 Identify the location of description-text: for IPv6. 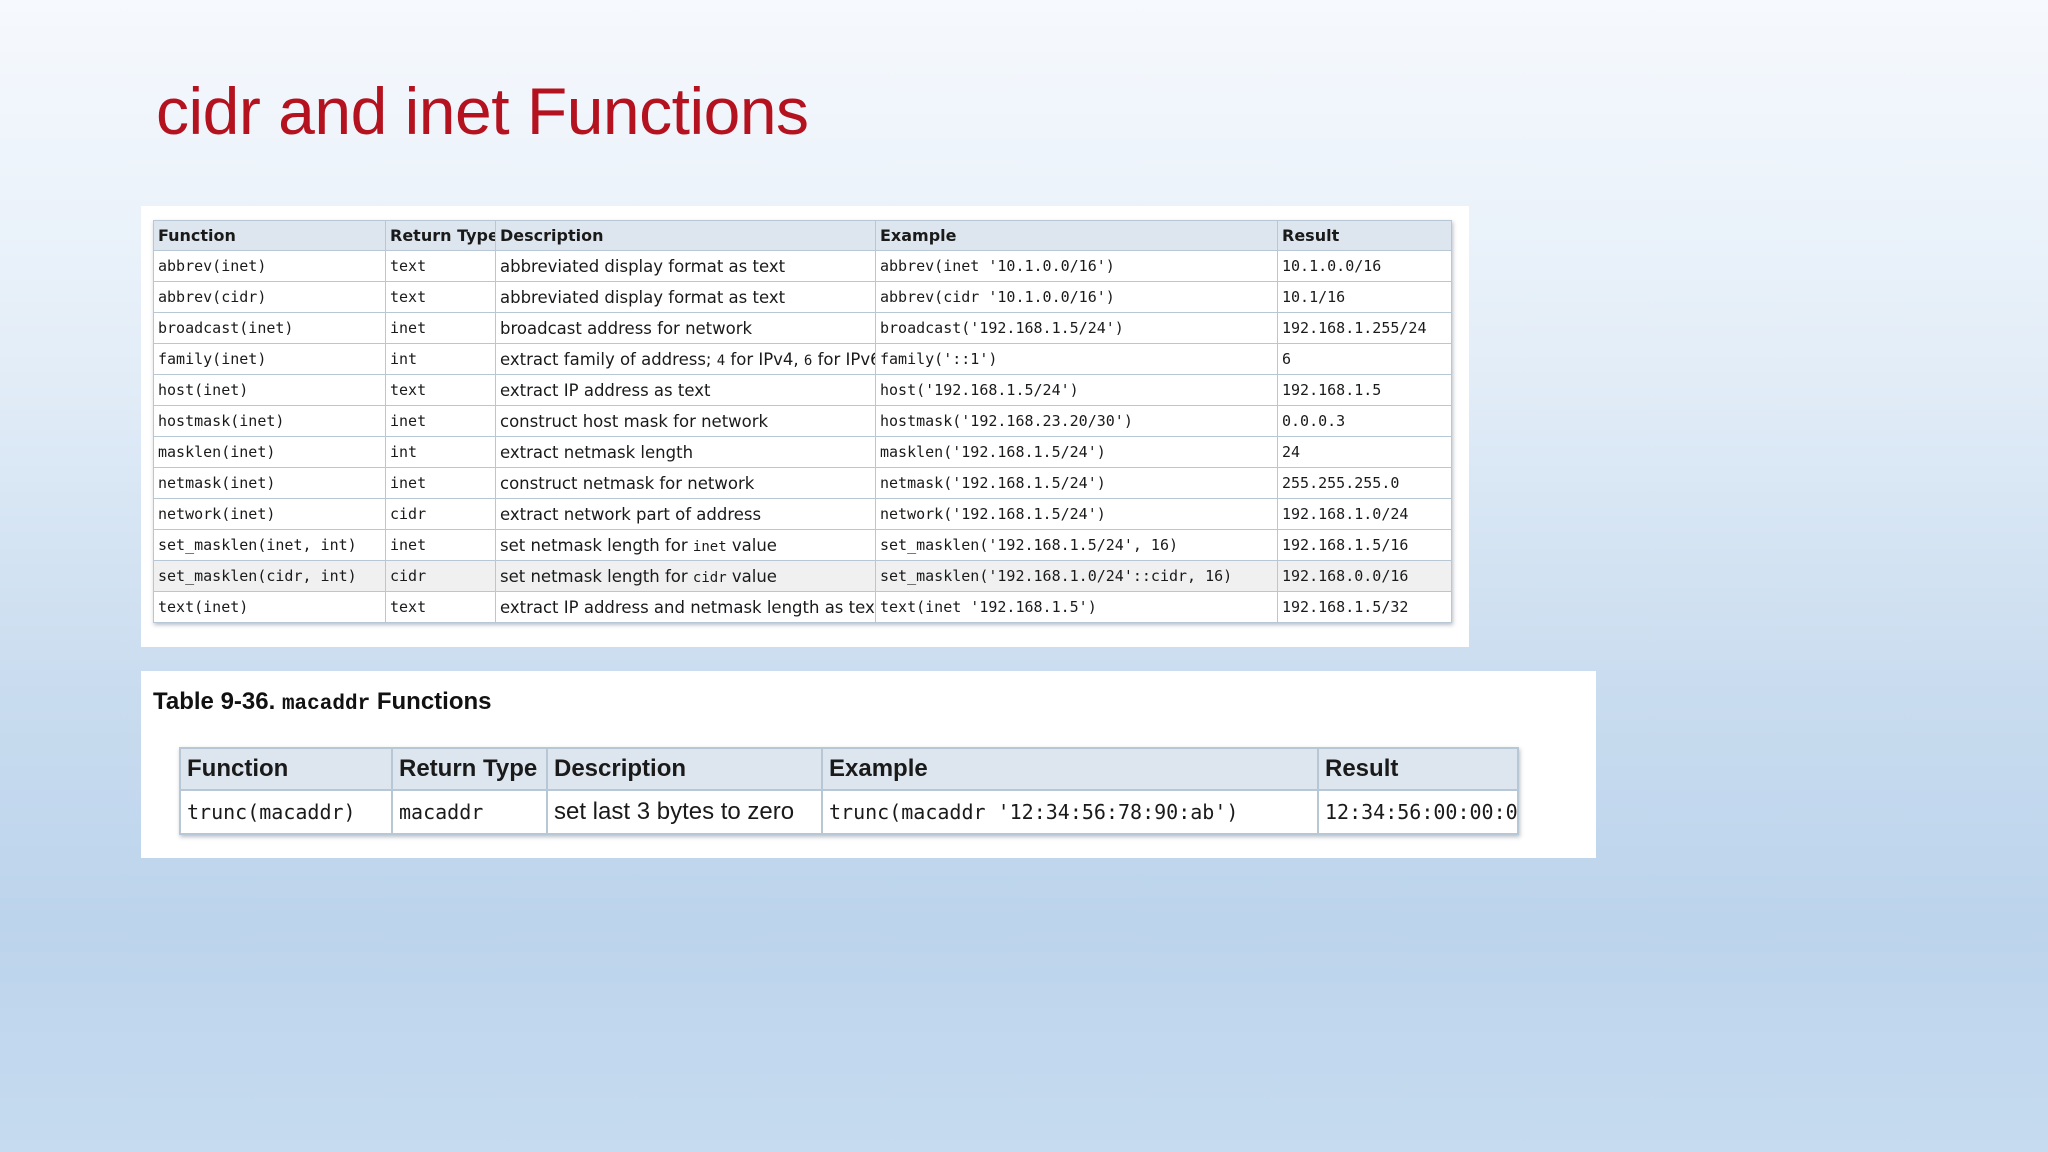
(844, 359).